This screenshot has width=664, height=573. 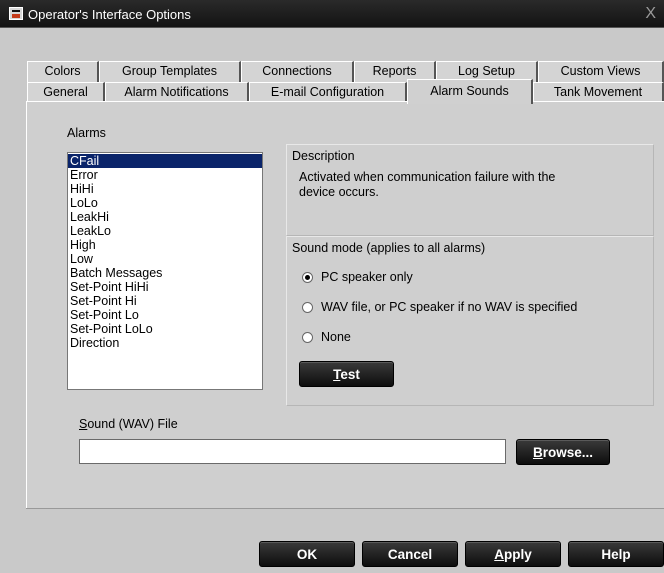 I want to click on tab-alarm-notifications: Alarm Notifications, so click(x=177, y=92).